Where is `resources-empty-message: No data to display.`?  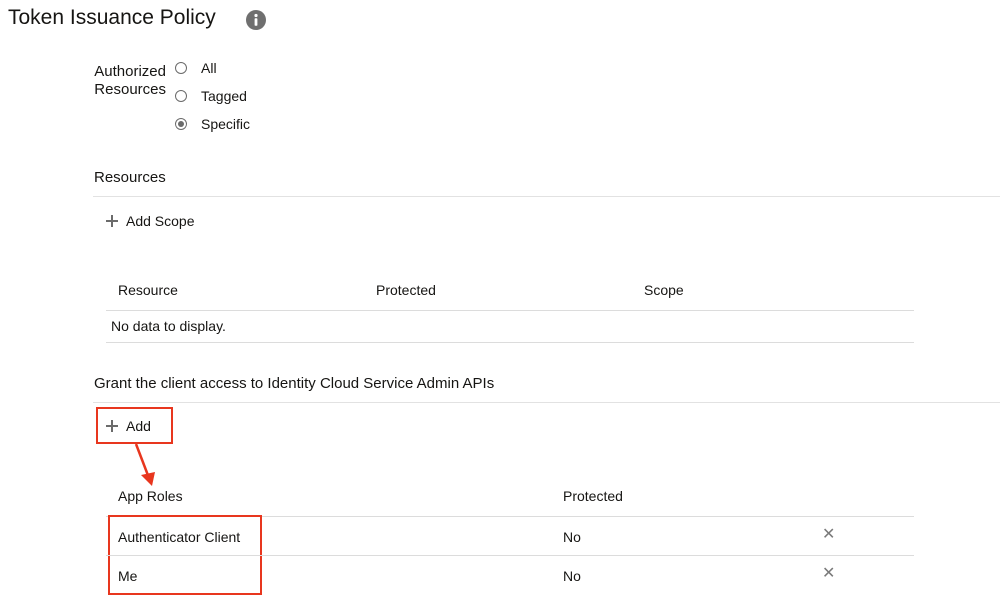
resources-empty-message: No data to display. is located at coordinates (168, 326).